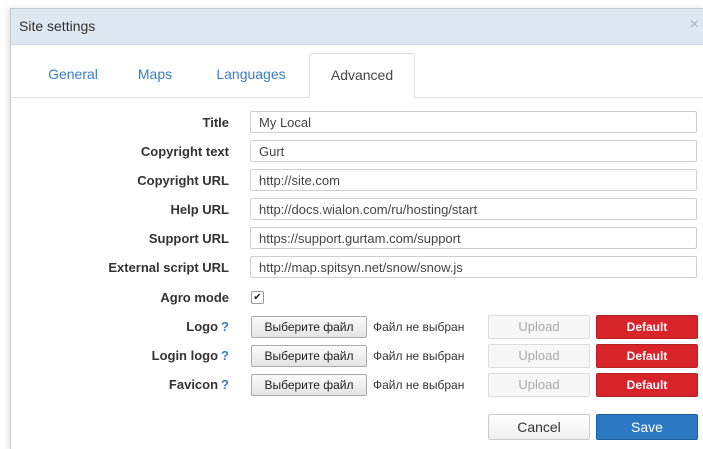 Image resolution: width=703 pixels, height=449 pixels. I want to click on cancel-button: Cancel, so click(539, 427).